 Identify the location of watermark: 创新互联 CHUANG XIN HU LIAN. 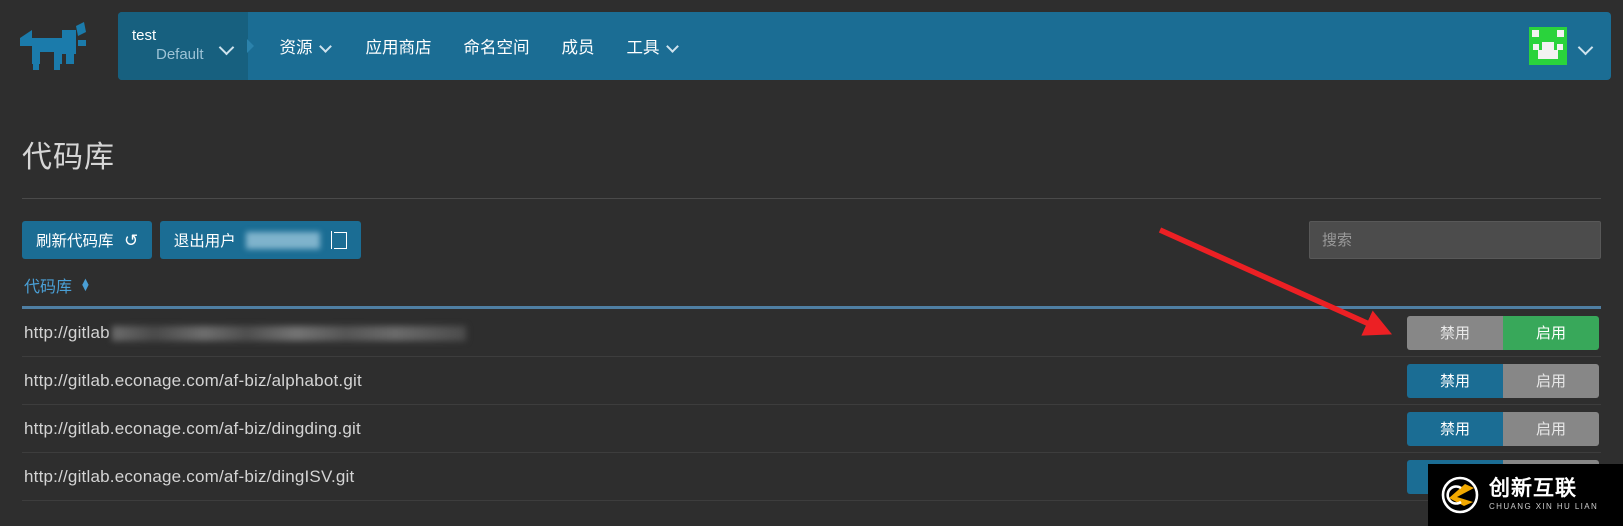
(1525, 495).